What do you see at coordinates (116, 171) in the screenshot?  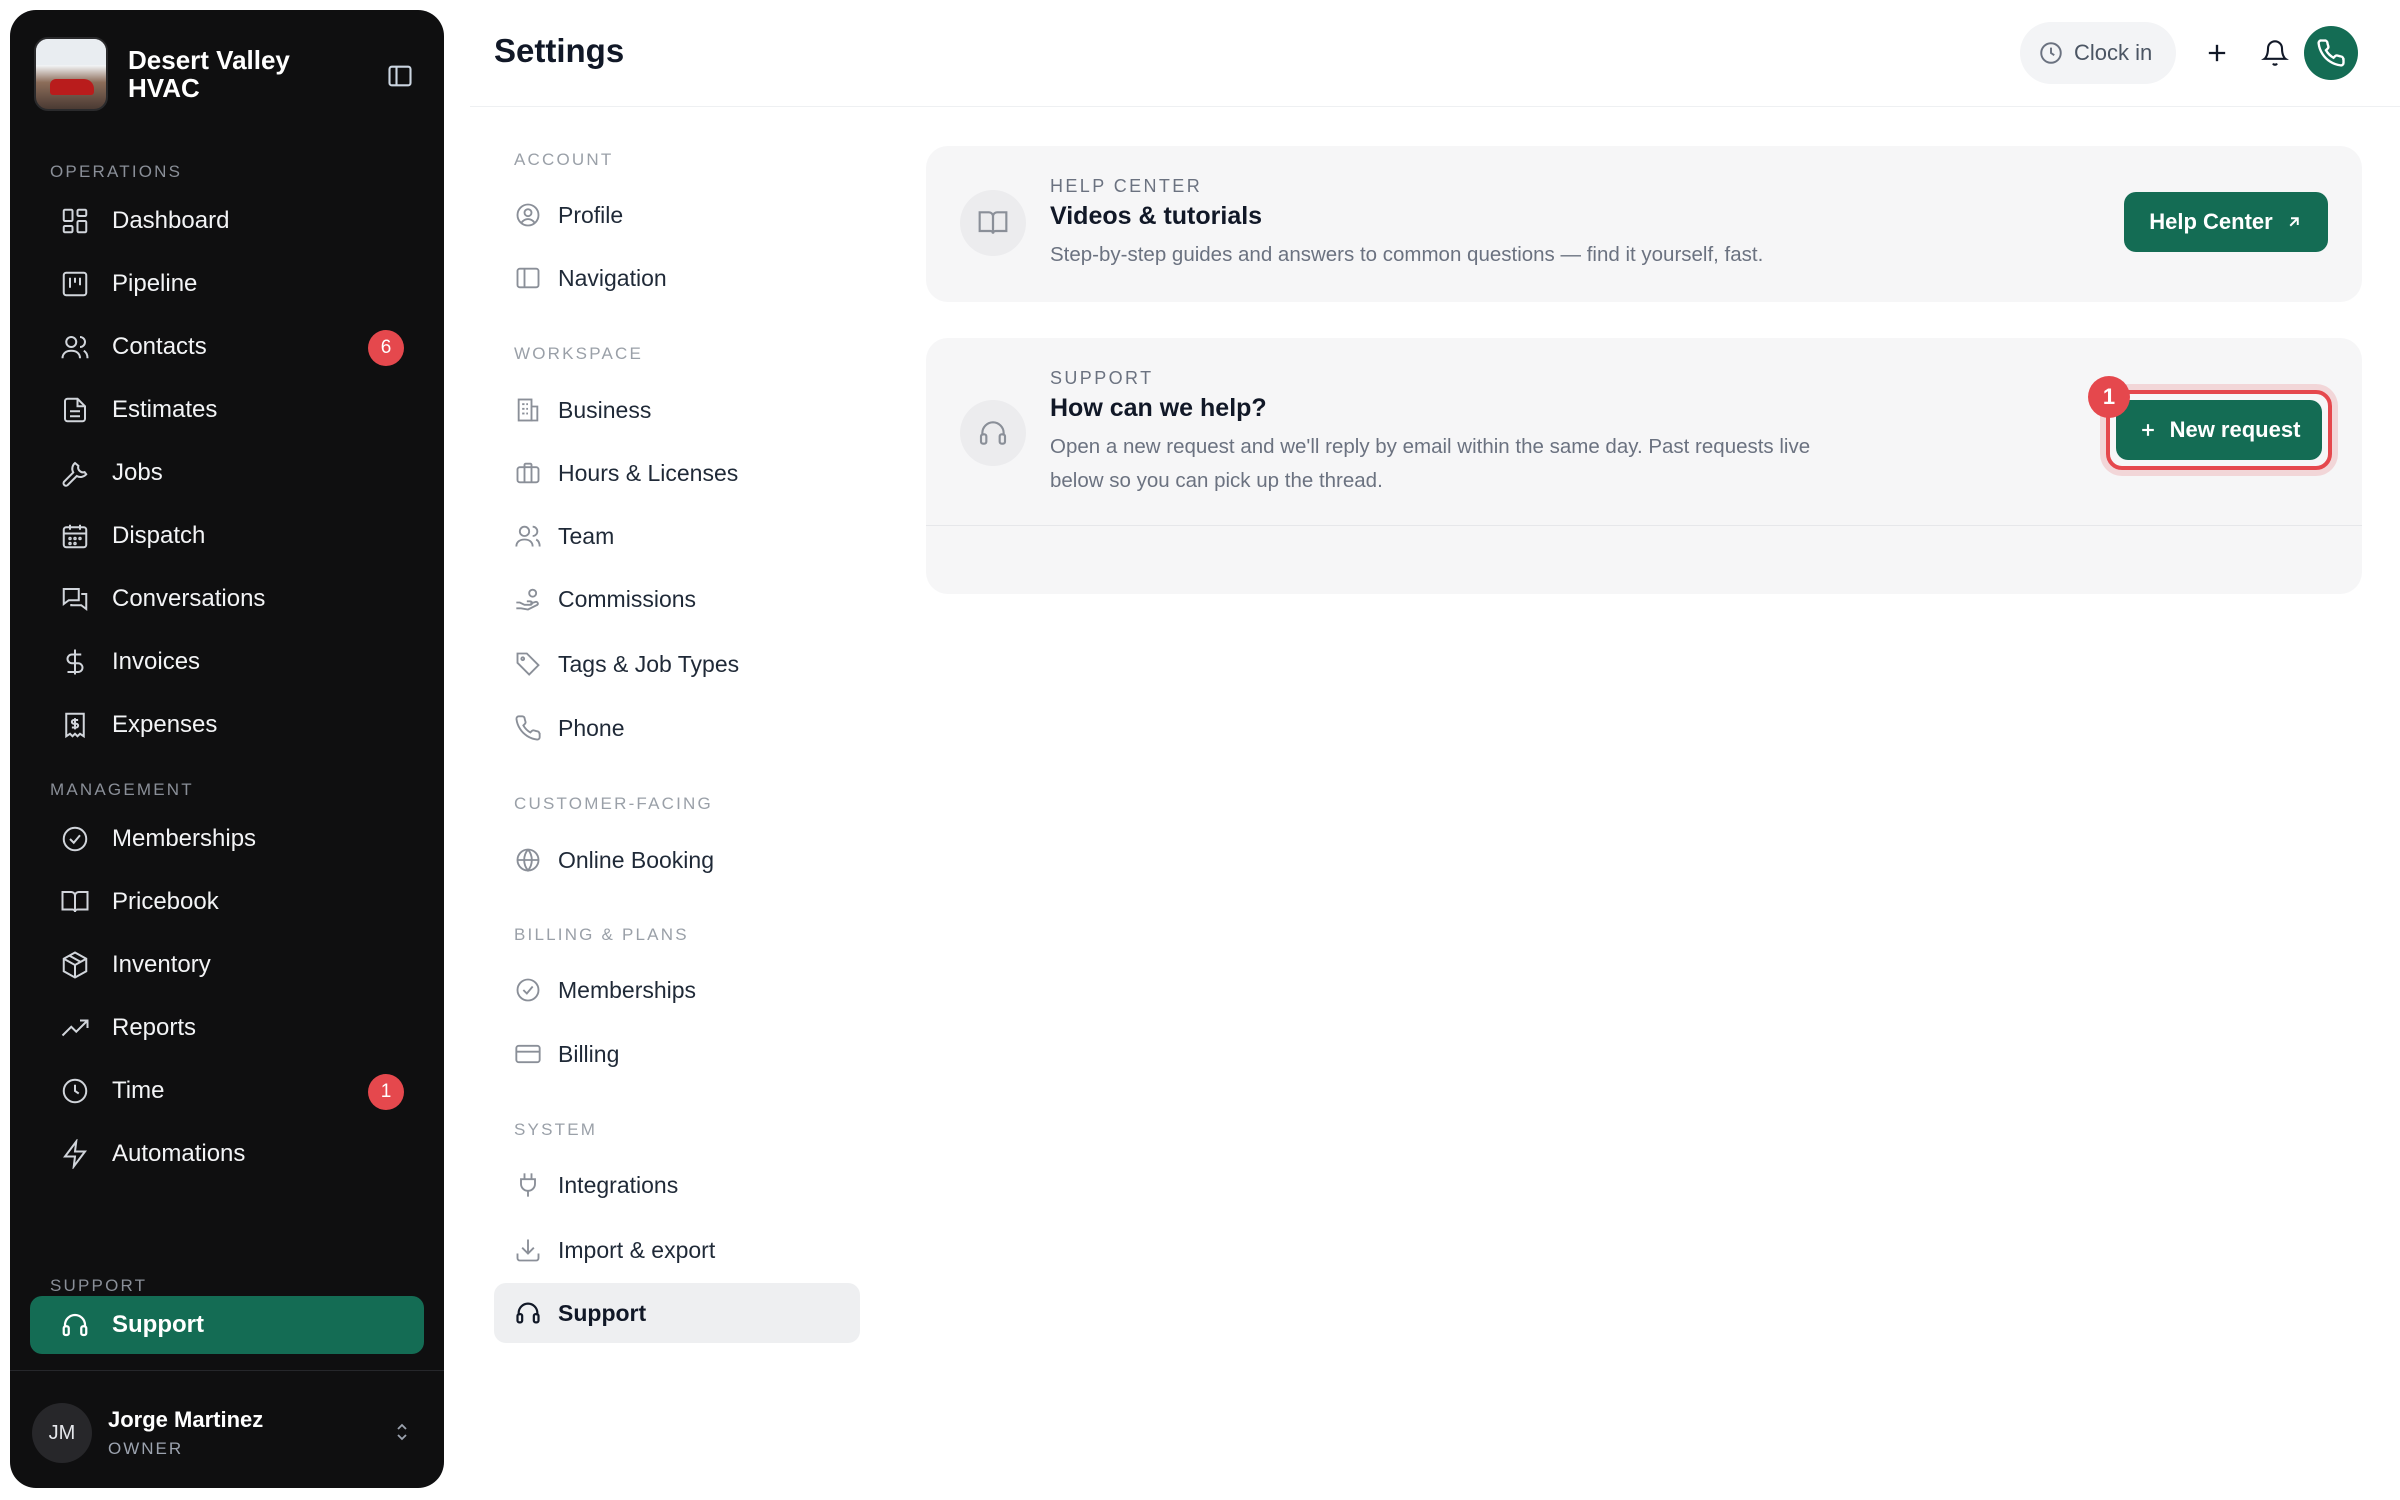 I see `section-label-operations: OPERATIONS` at bounding box center [116, 171].